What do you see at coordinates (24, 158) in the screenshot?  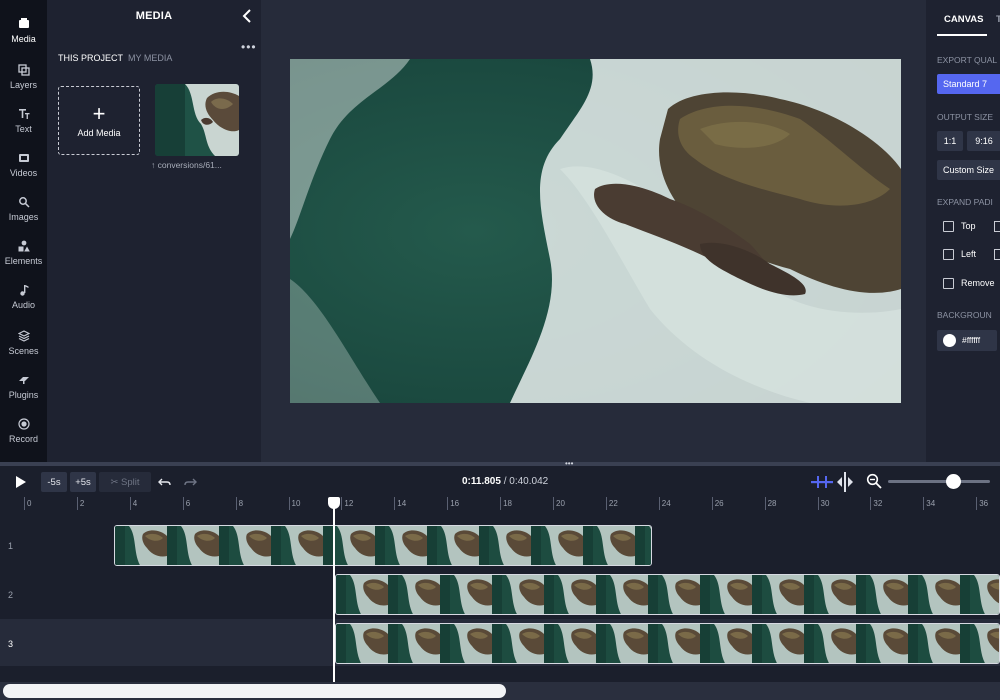 I see `videos-icon` at bounding box center [24, 158].